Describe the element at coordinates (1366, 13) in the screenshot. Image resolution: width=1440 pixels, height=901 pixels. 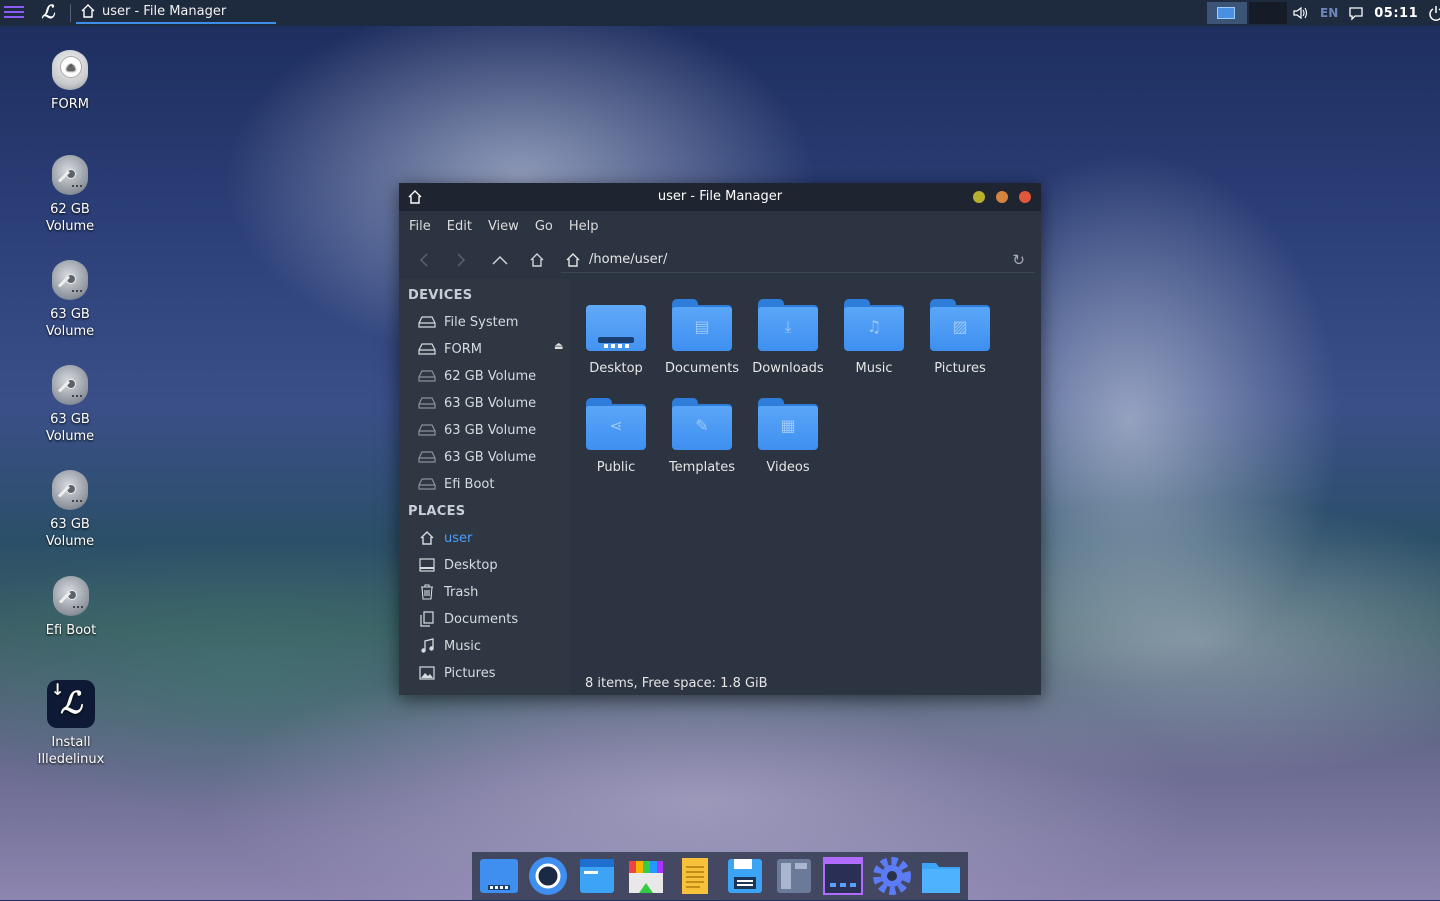
I see `system-tray: EN 05:11` at that location.